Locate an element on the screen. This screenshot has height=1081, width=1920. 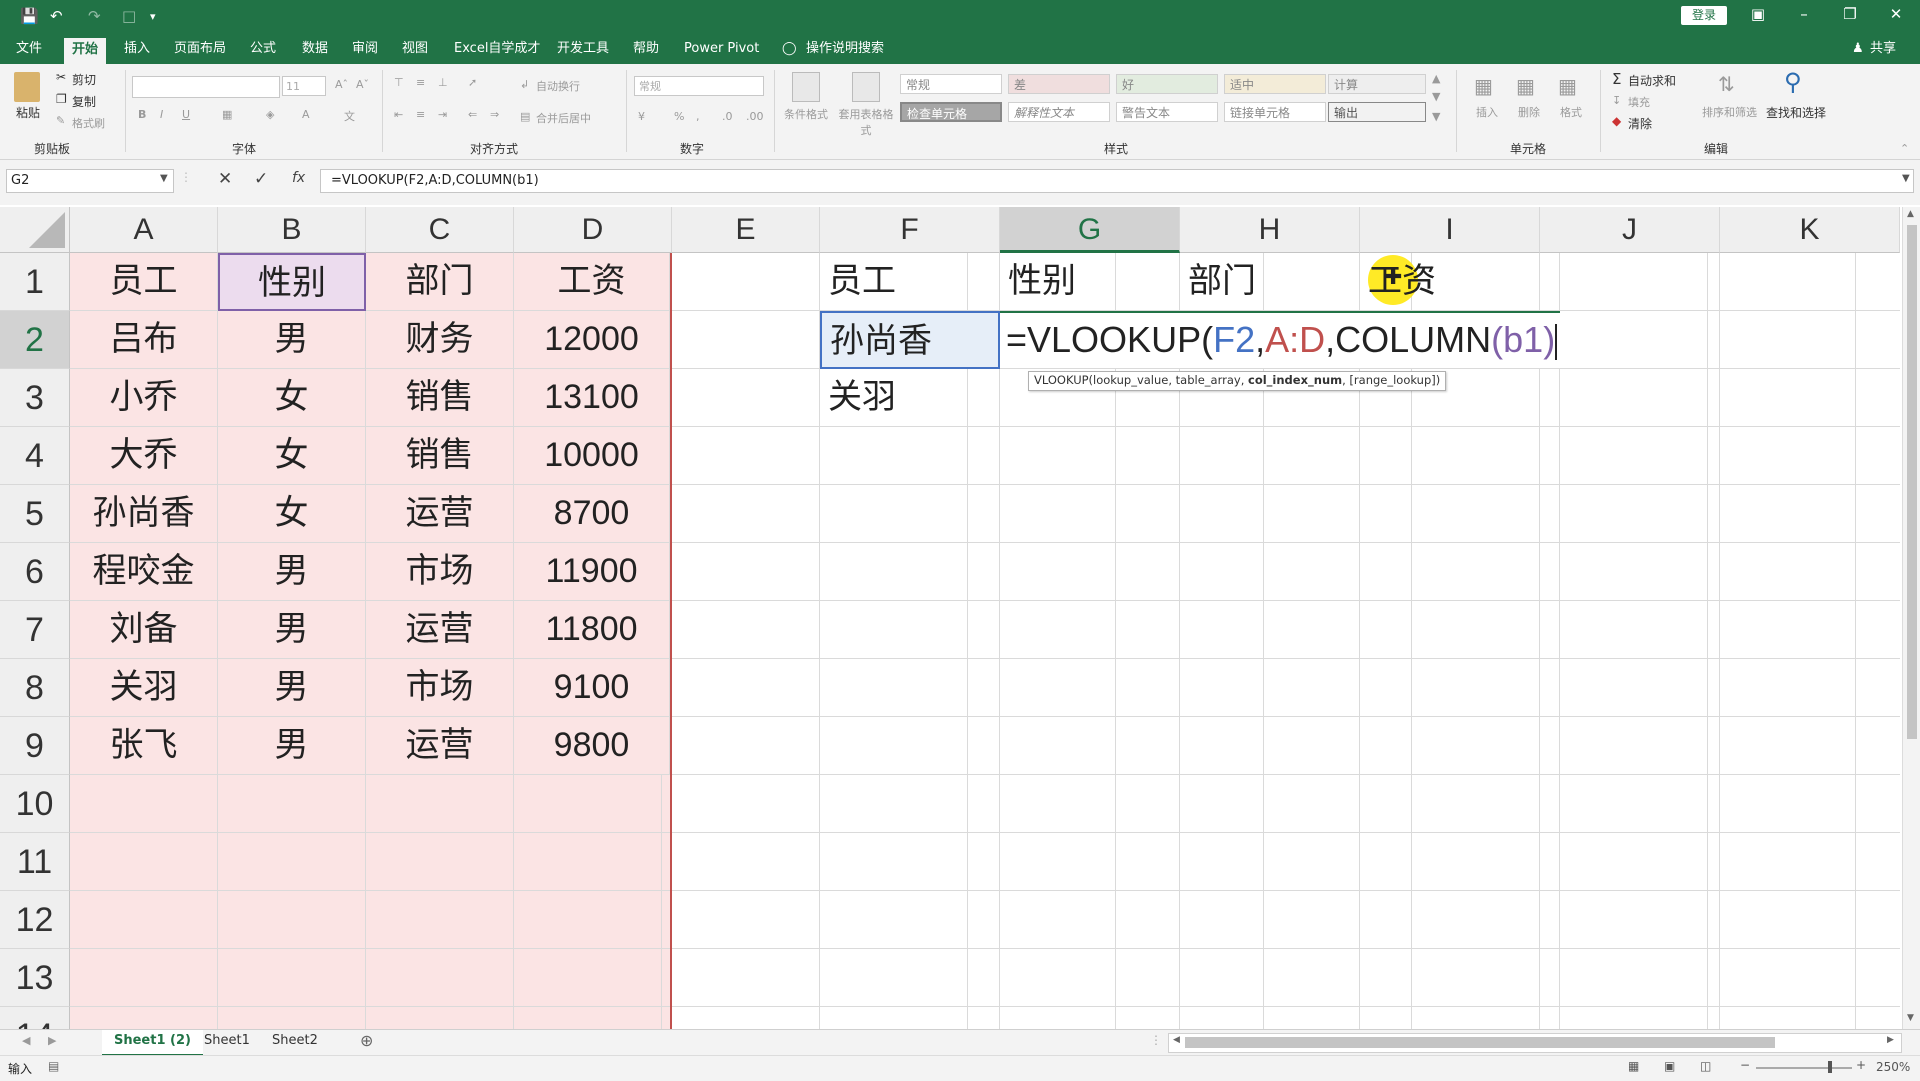
name-box: G2 is located at coordinates (90, 181).